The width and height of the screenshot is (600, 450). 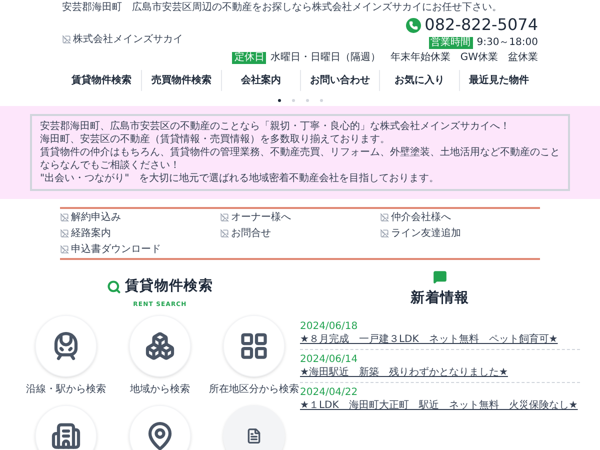 What do you see at coordinates (66, 435) in the screenshot?
I see `building-icon` at bounding box center [66, 435].